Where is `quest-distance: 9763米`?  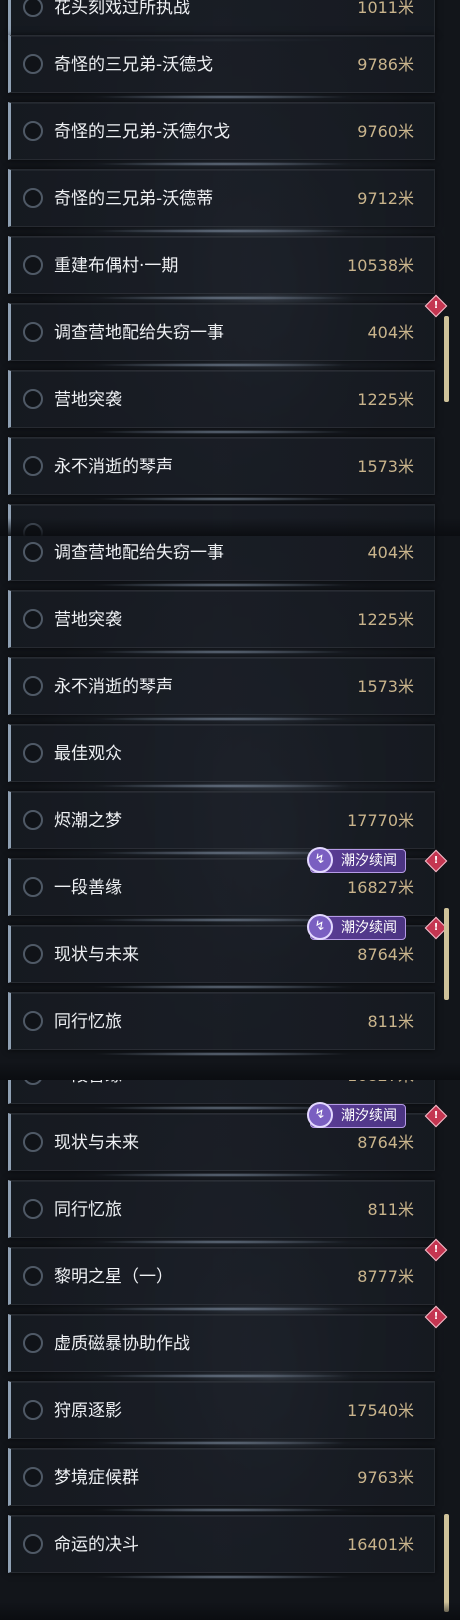
quest-distance: 9763米 is located at coordinates (385, 1477).